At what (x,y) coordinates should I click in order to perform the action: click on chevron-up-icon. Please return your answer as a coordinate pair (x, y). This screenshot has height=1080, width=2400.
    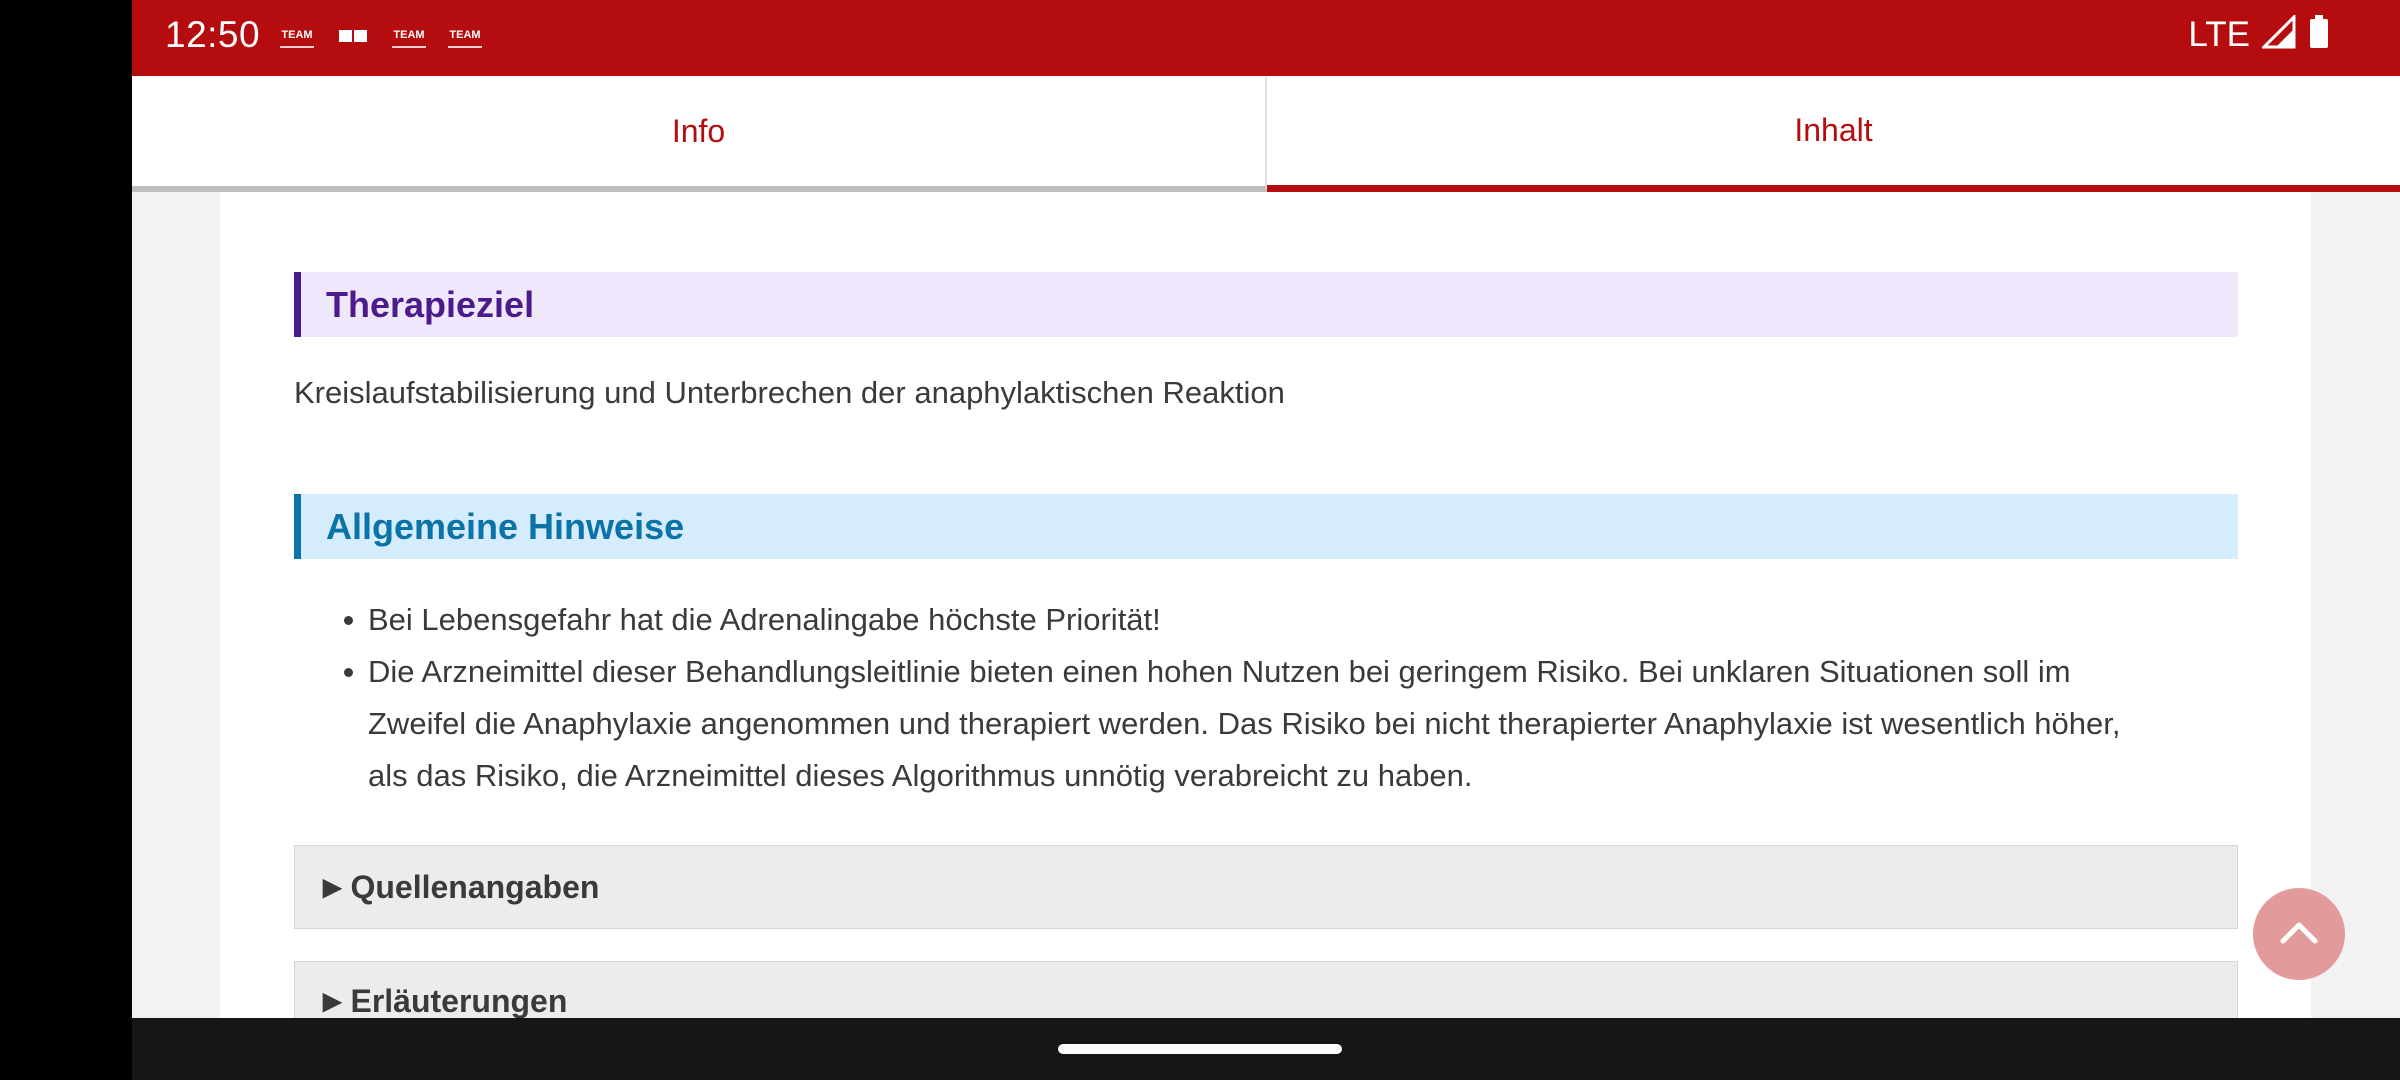
    Looking at the image, I should click on (2299, 934).